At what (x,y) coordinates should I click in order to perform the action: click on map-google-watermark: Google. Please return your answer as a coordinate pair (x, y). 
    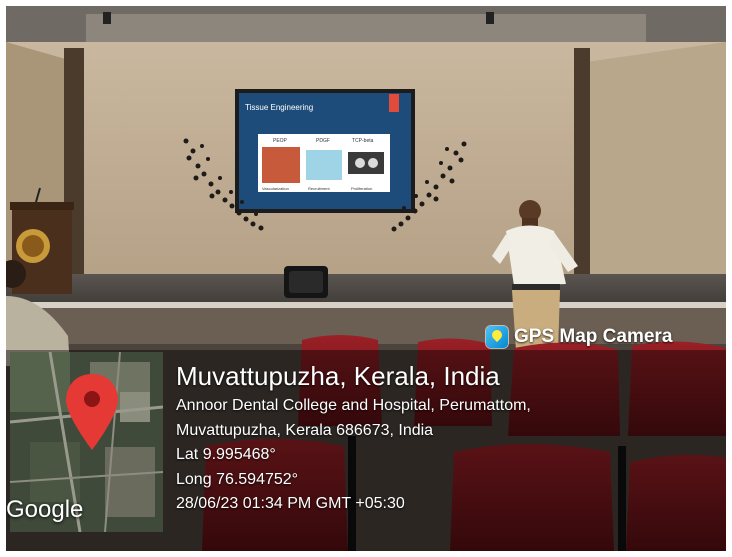
    Looking at the image, I should click on (45, 509).